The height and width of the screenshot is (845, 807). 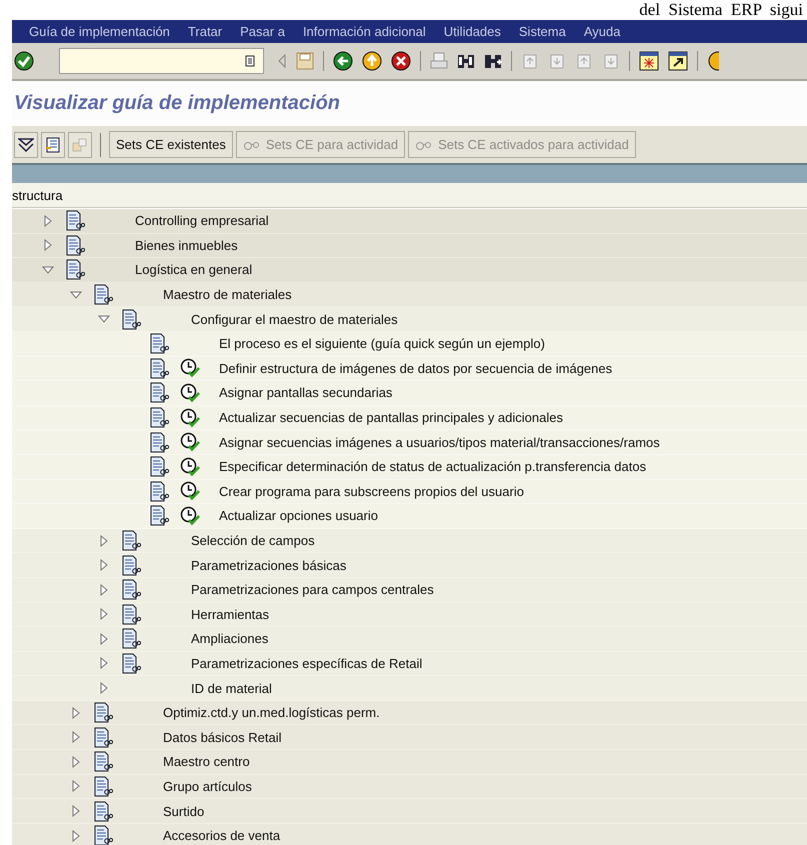 What do you see at coordinates (229, 638) in the screenshot?
I see `tree-node-label: Ampliaciones` at bounding box center [229, 638].